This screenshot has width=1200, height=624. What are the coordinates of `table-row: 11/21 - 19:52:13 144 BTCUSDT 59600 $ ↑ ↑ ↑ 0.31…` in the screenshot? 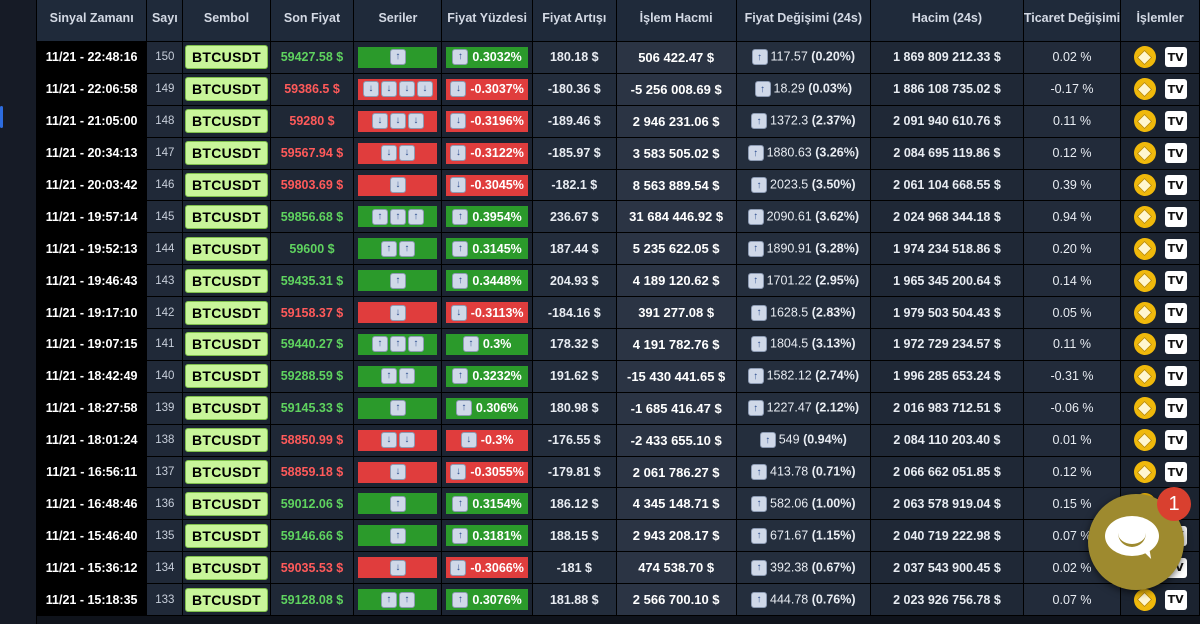 It's located at (617, 249).